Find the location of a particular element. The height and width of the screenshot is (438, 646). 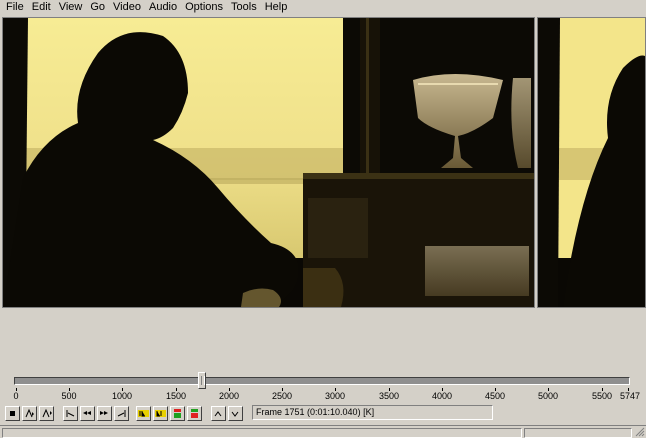

timeline-thumb is located at coordinates (202, 380).